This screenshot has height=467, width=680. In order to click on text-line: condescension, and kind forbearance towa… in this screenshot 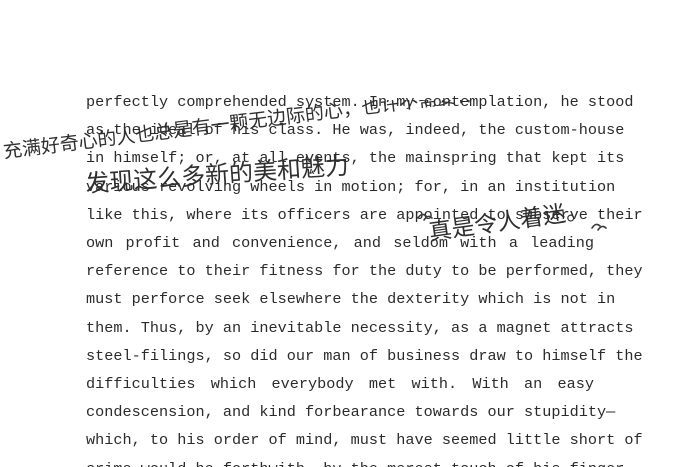, I will do `click(351, 412)`.